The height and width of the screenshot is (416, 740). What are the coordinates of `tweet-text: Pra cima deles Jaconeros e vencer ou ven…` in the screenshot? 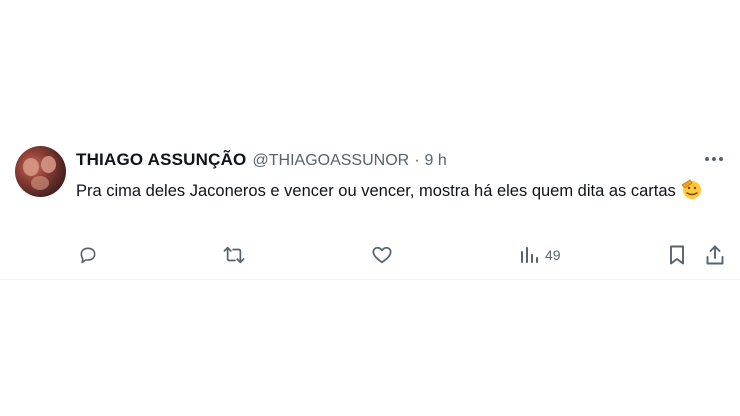 It's located at (396, 192).